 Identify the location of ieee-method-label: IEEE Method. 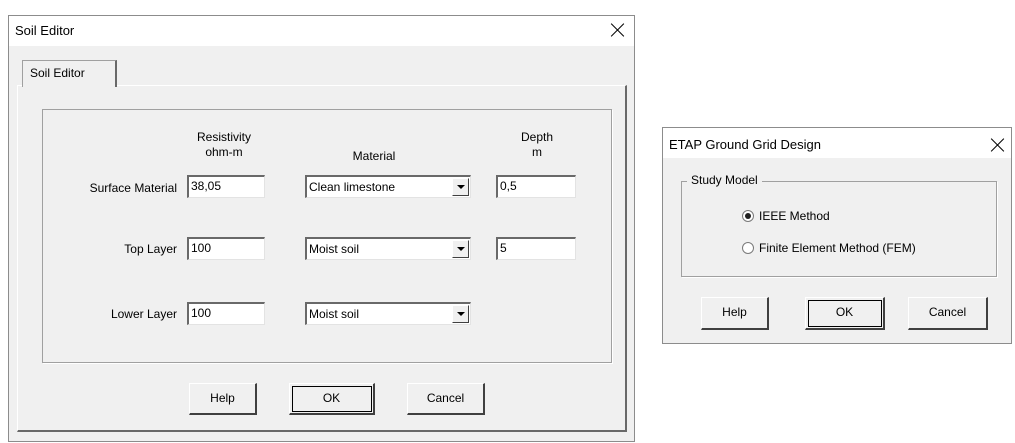
(794, 216).